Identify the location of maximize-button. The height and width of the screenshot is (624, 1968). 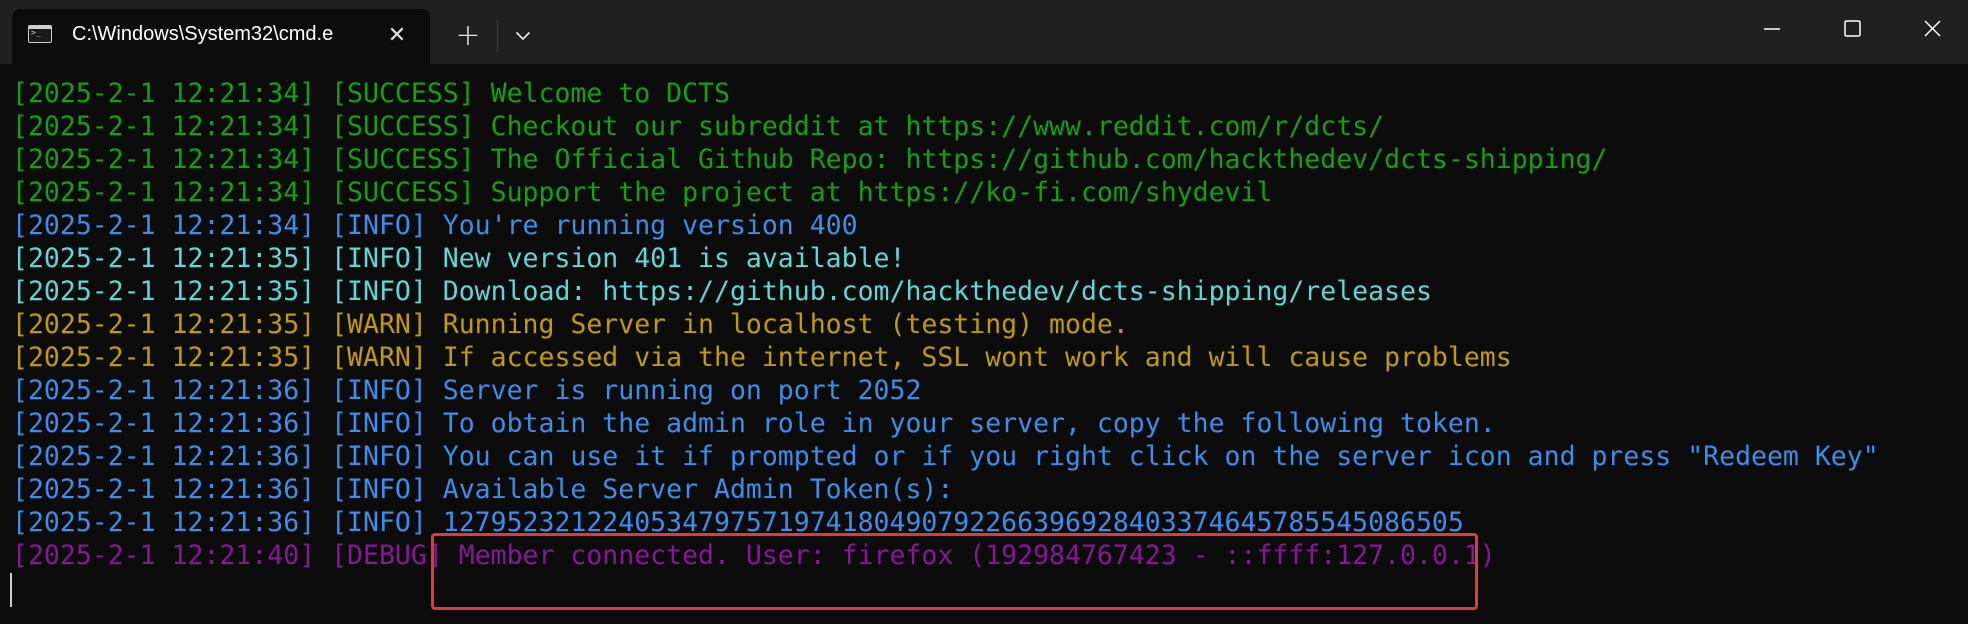
(1852, 30).